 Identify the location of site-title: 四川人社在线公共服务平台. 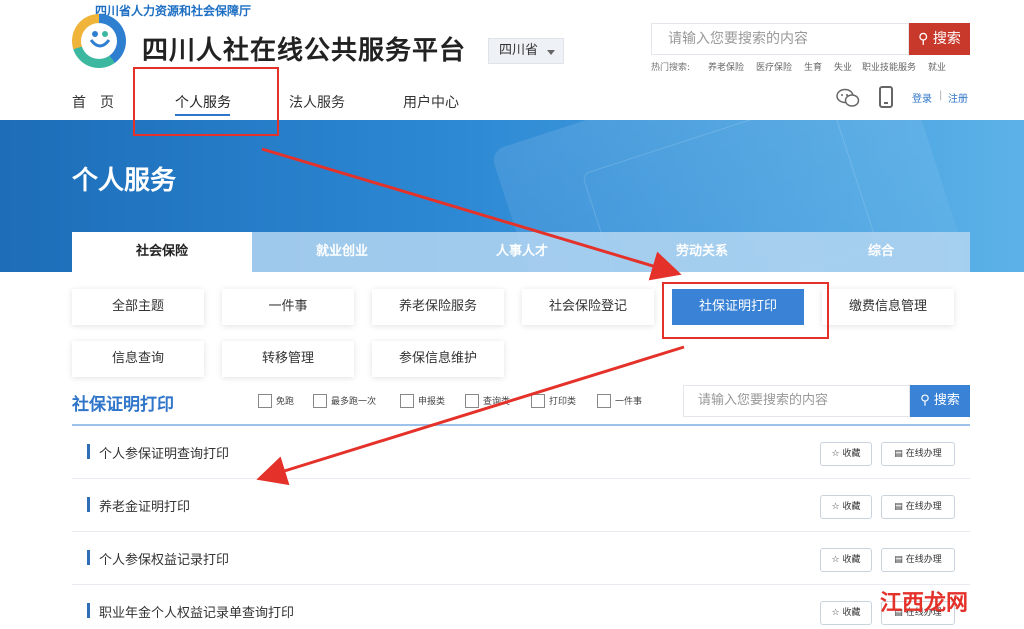
(304, 51).